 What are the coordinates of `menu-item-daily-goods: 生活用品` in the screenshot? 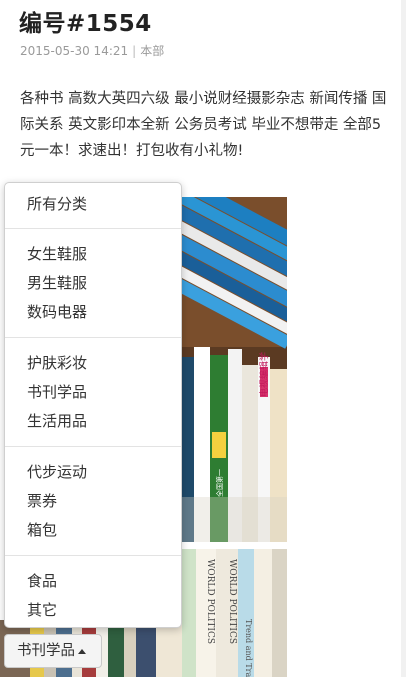 It's located at (57, 421).